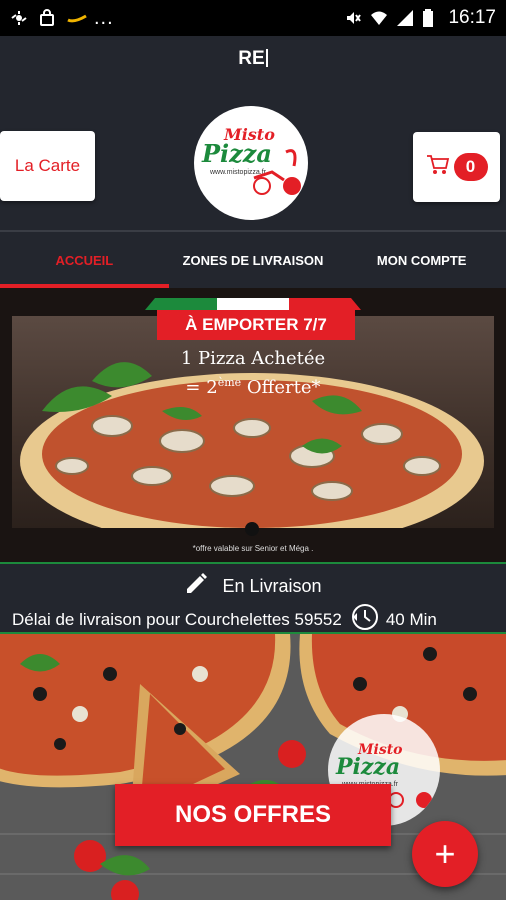 The height and width of the screenshot is (900, 506). What do you see at coordinates (472, 17) in the screenshot?
I see `clock: 16:17` at bounding box center [472, 17].